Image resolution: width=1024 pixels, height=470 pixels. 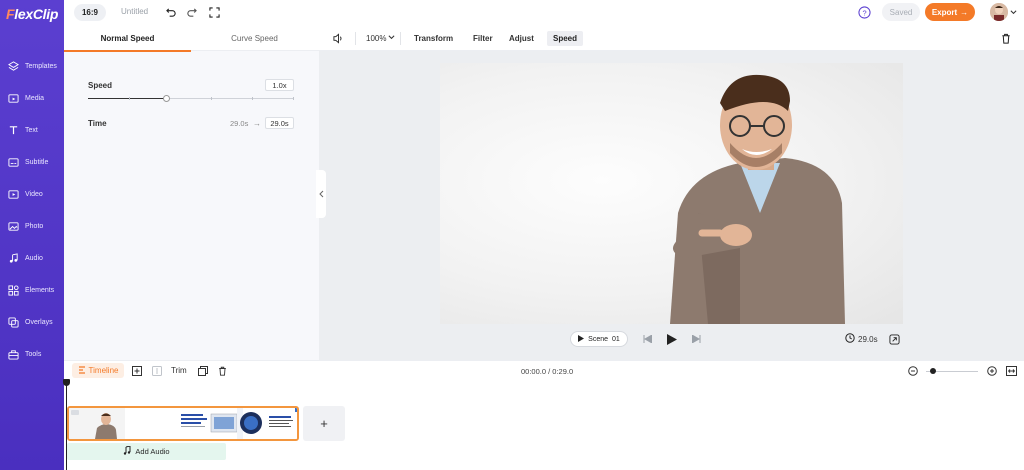 I want to click on aspect-ratio-button: 16:9, so click(x=90, y=12).